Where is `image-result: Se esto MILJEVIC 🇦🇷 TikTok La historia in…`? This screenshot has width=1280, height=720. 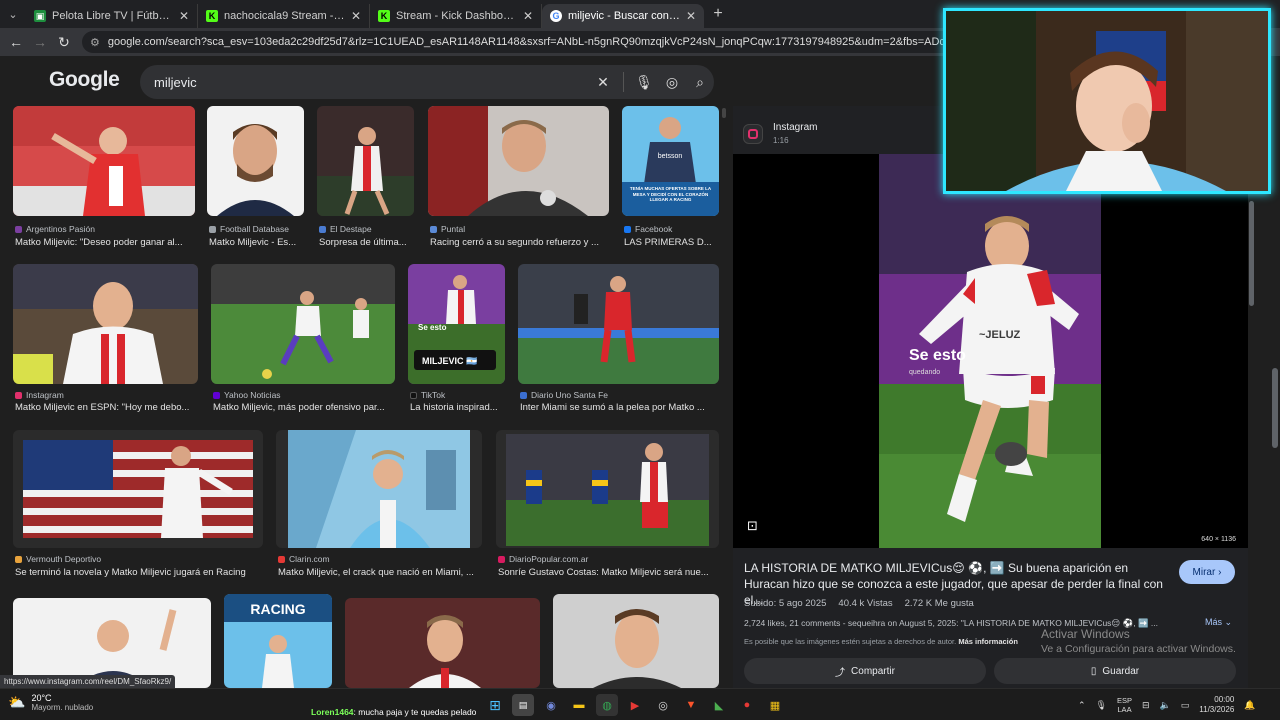
image-result: Se esto MILJEVIC 🇦🇷 TikTok La historia in… is located at coordinates (456, 339).